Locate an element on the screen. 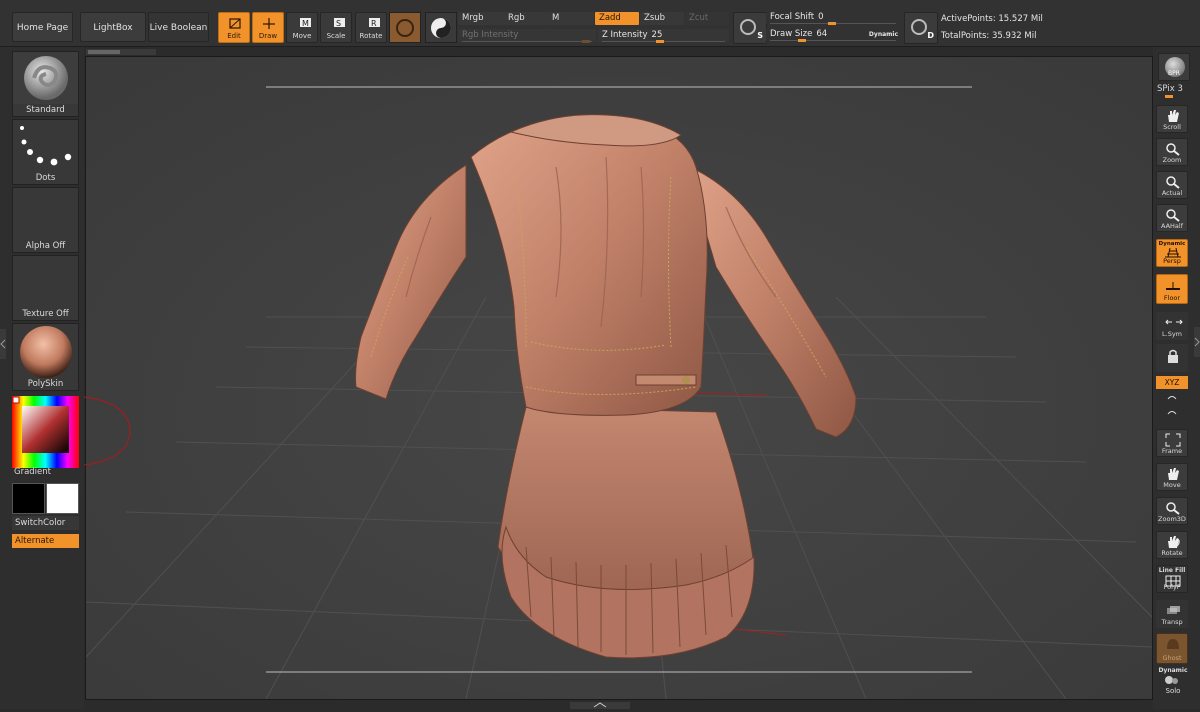 Image resolution: width=1200 pixels, height=712 pixels. brush-selector: Standard is located at coordinates (45, 84).